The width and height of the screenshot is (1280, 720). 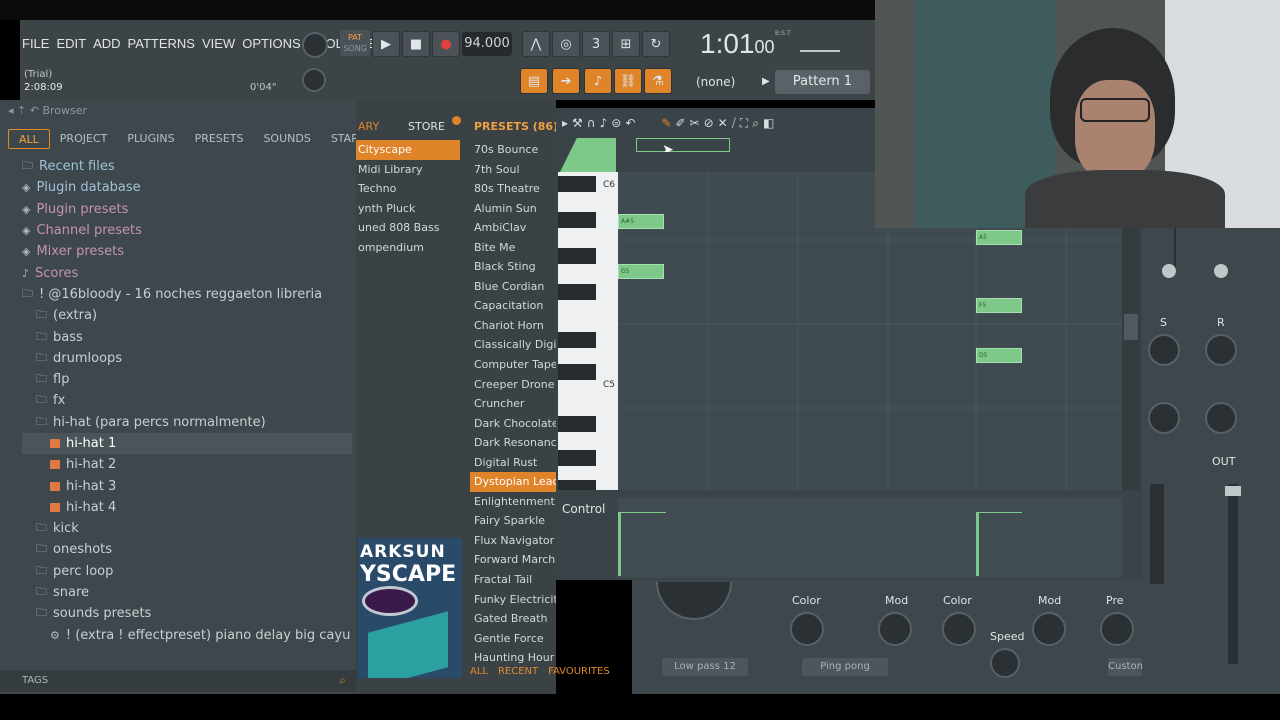 What do you see at coordinates (604, 123) in the screenshot?
I see `note-icon: ♪` at bounding box center [604, 123].